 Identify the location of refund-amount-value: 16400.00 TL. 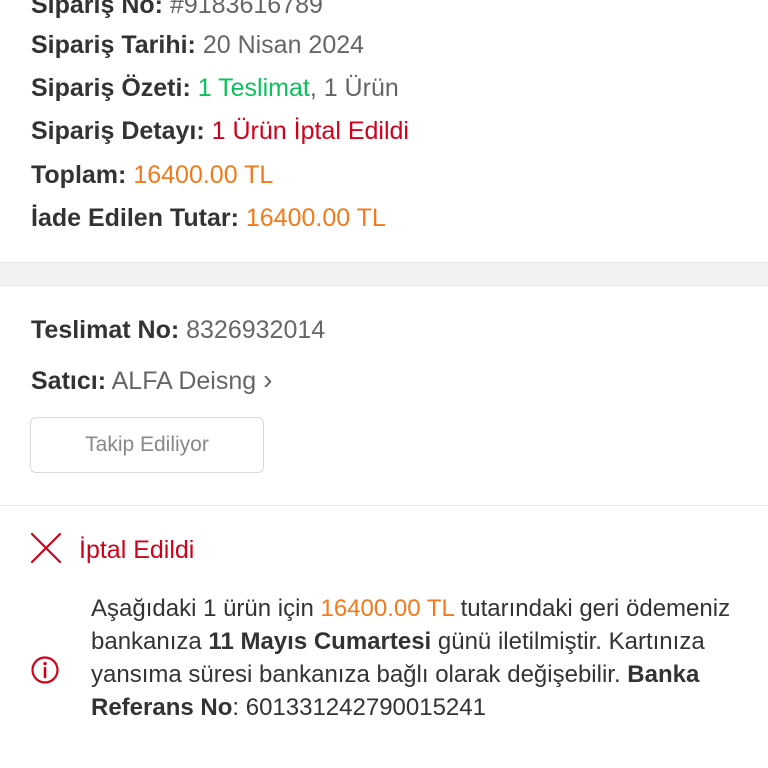
(315, 218).